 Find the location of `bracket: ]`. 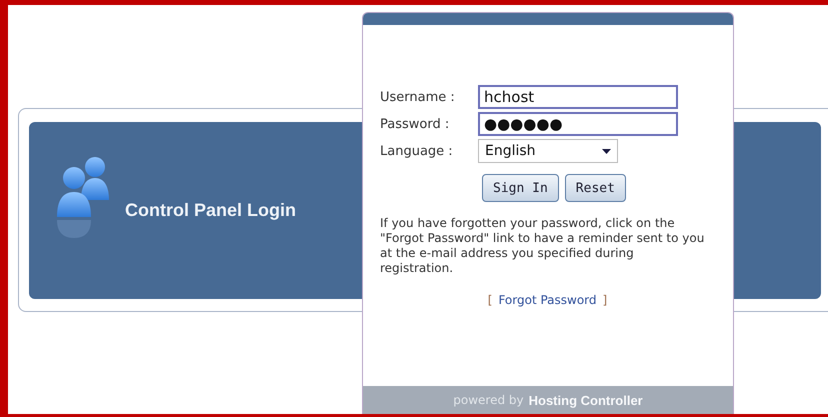

bracket: ] is located at coordinates (605, 300).